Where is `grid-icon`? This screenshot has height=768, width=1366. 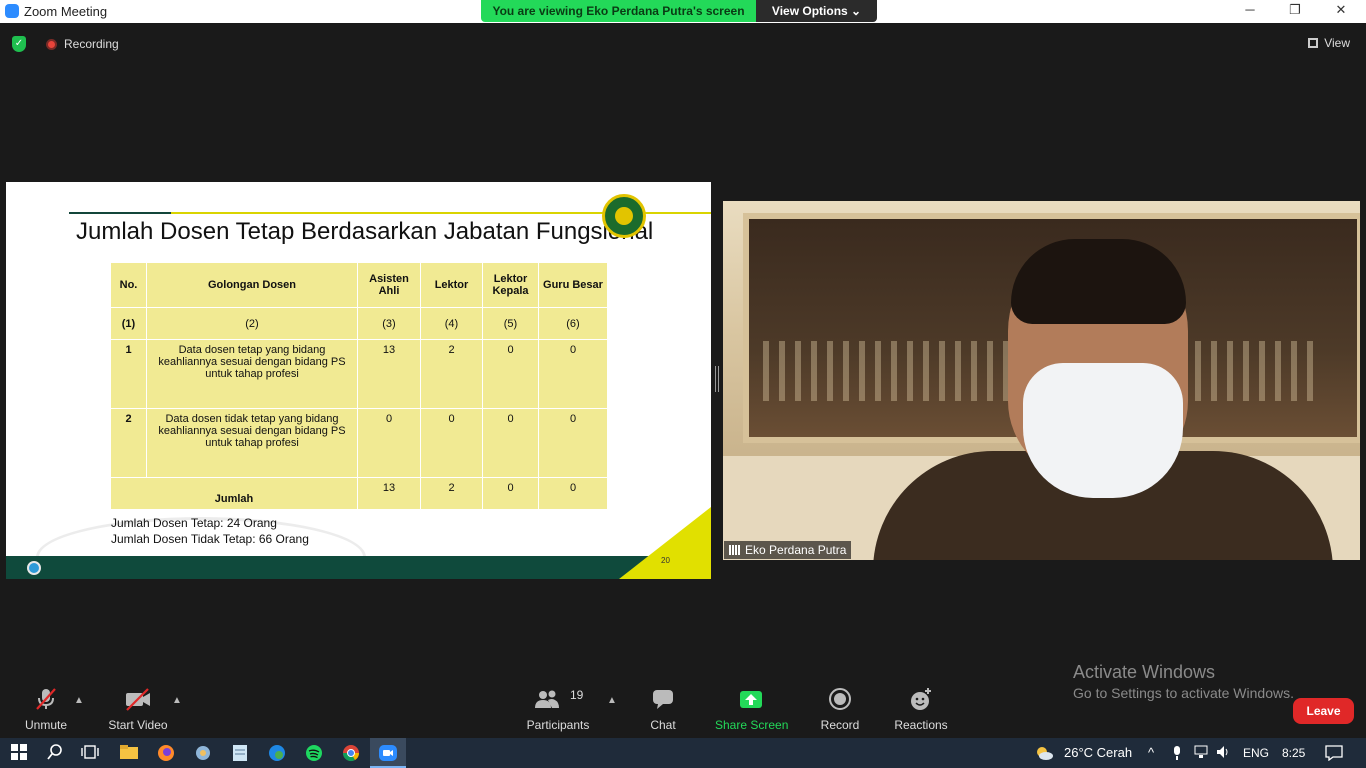
grid-icon is located at coordinates (1313, 43).